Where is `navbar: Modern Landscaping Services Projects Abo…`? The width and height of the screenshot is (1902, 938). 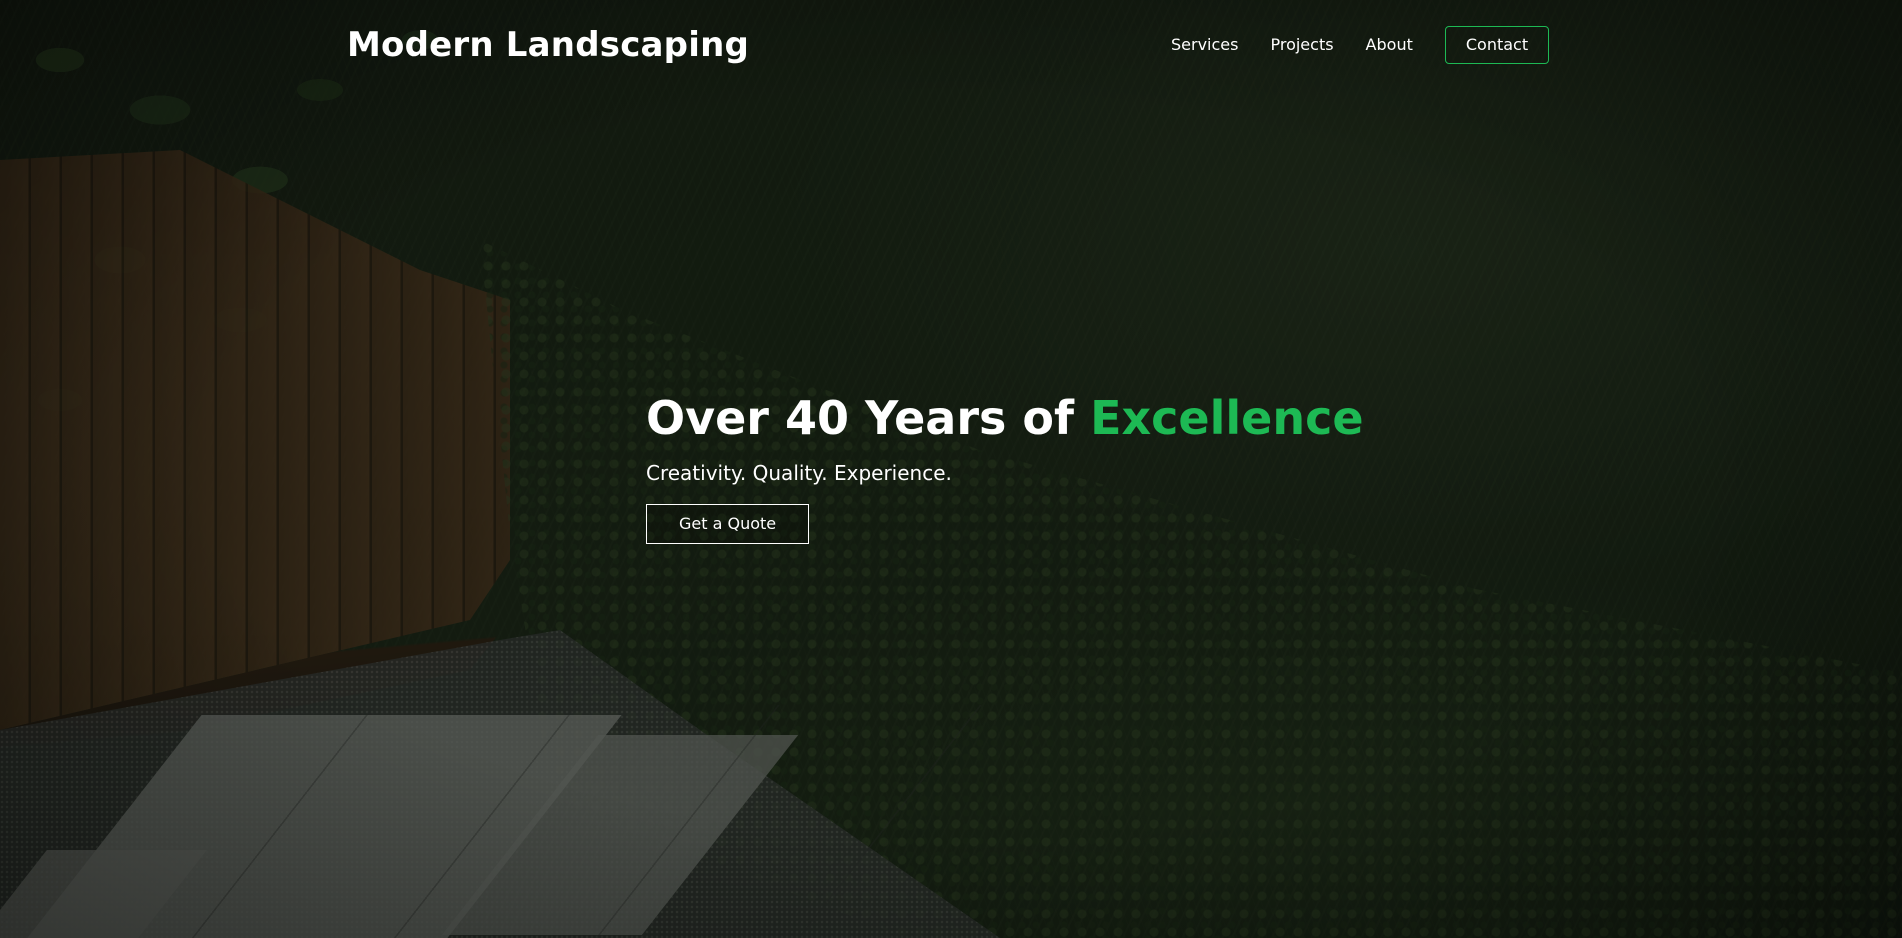
navbar: Modern Landscaping Services Projects Abo… is located at coordinates (951, 45).